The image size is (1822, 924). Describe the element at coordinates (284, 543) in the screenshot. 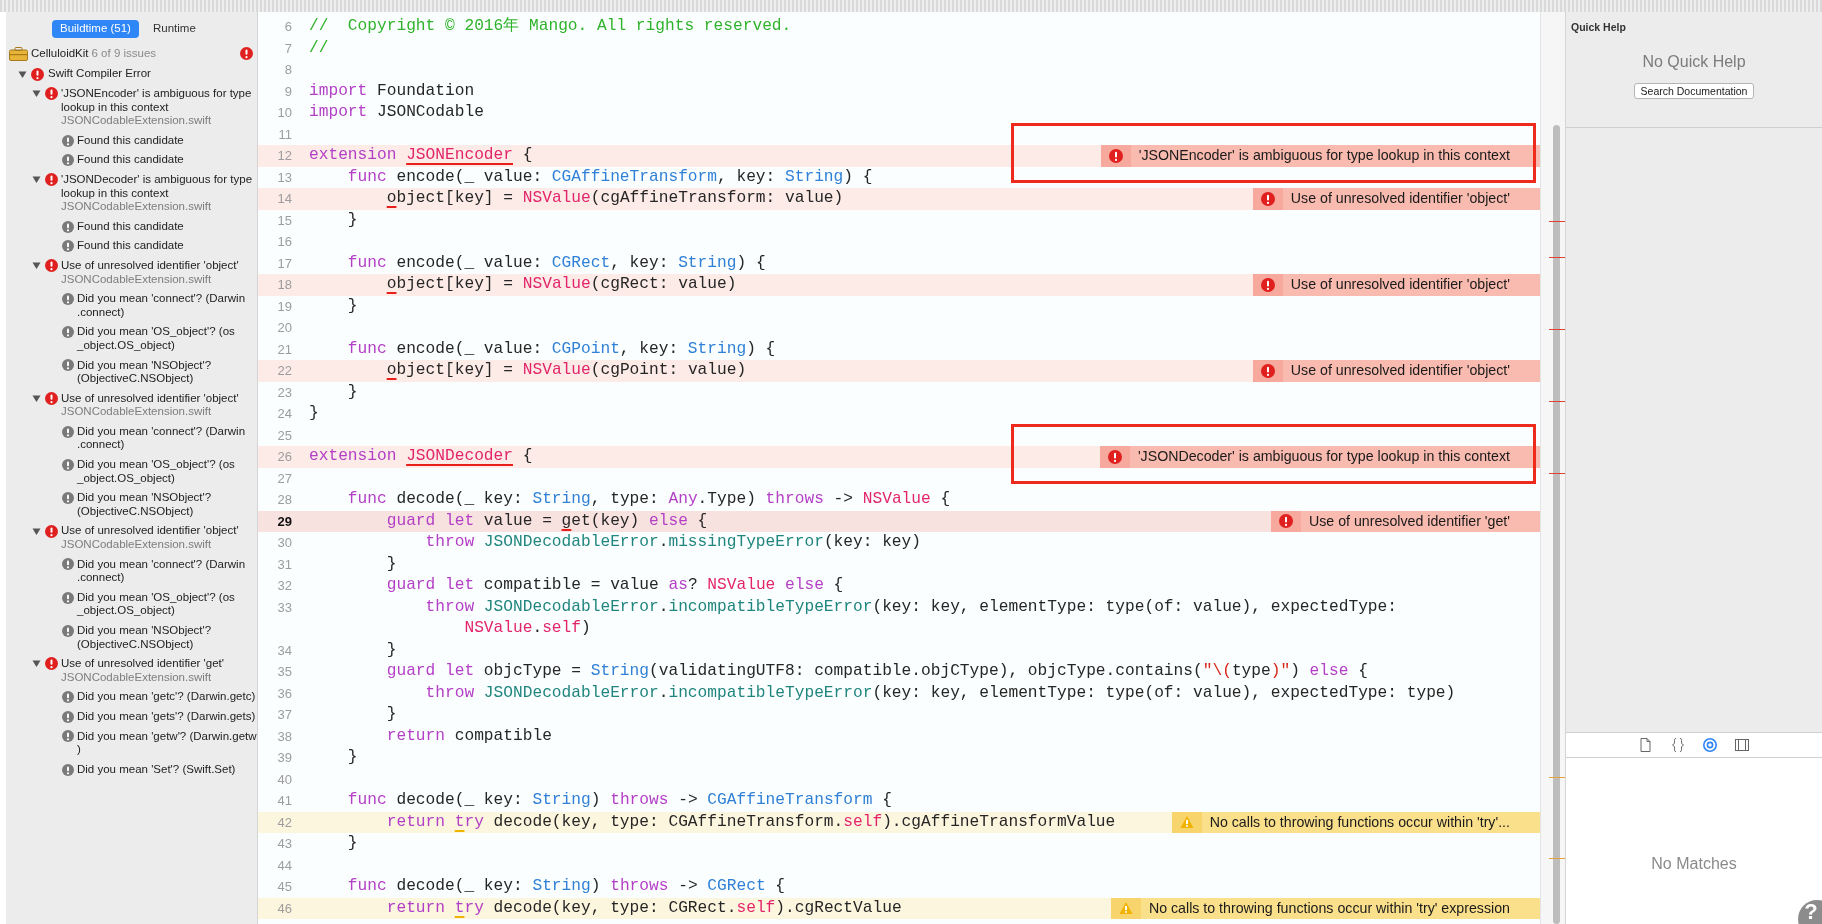

I see `line-number: 30` at that location.